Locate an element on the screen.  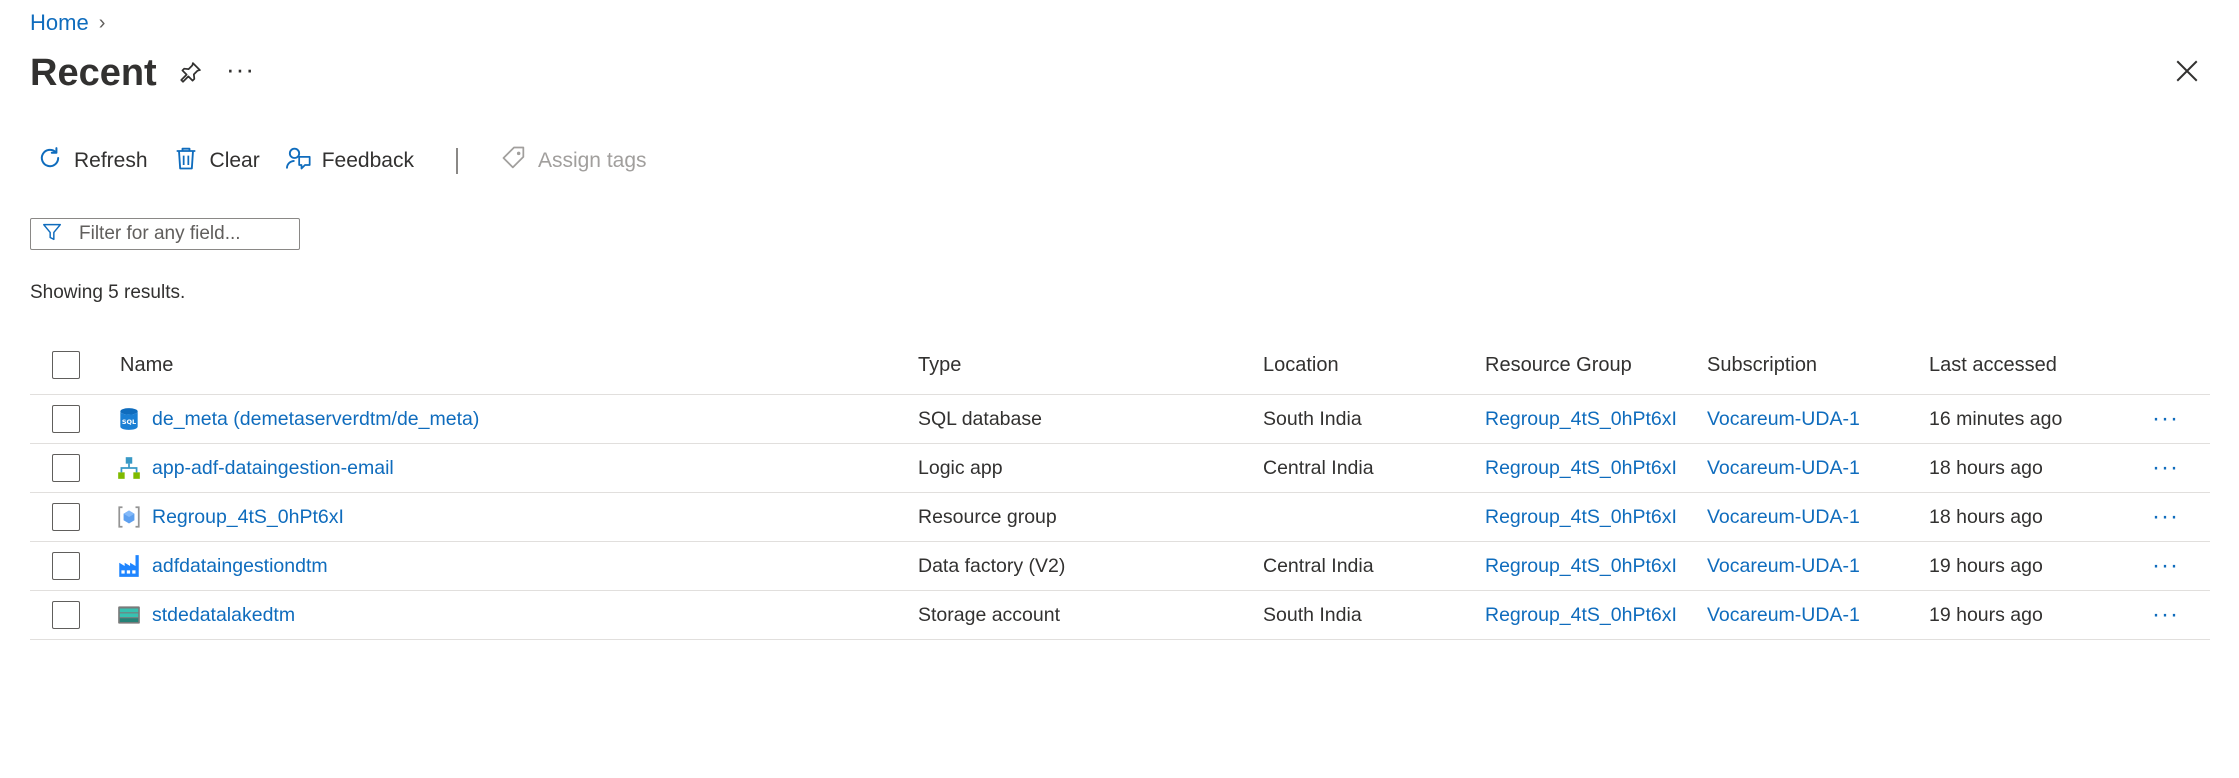
page-title: Recent is located at coordinates (93, 73).